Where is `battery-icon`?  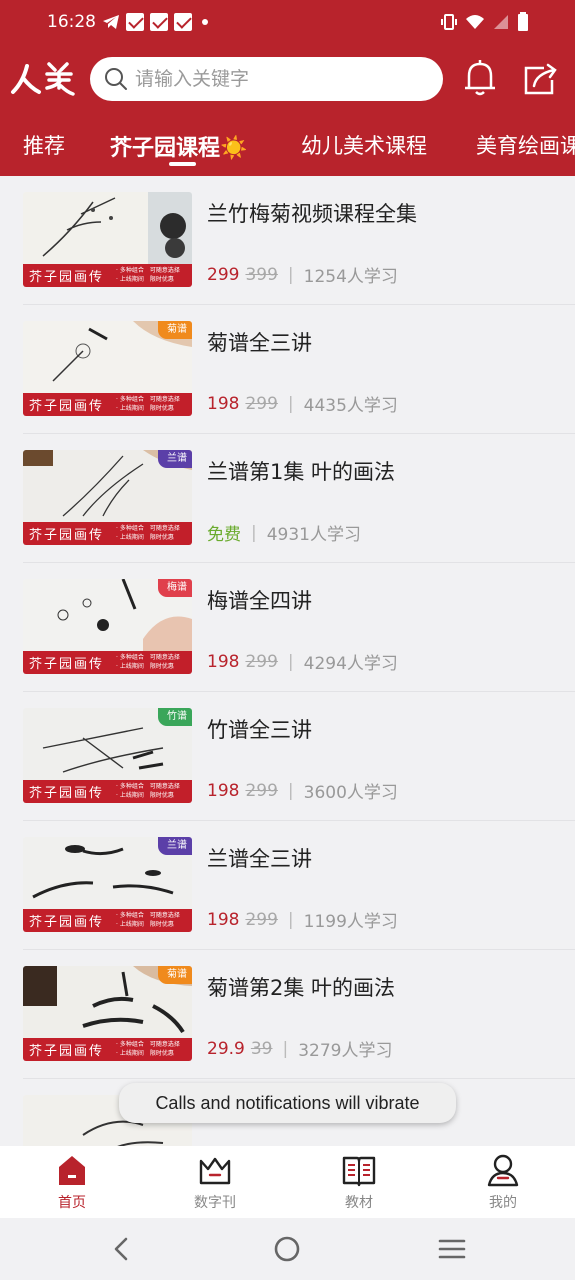 battery-icon is located at coordinates (523, 21).